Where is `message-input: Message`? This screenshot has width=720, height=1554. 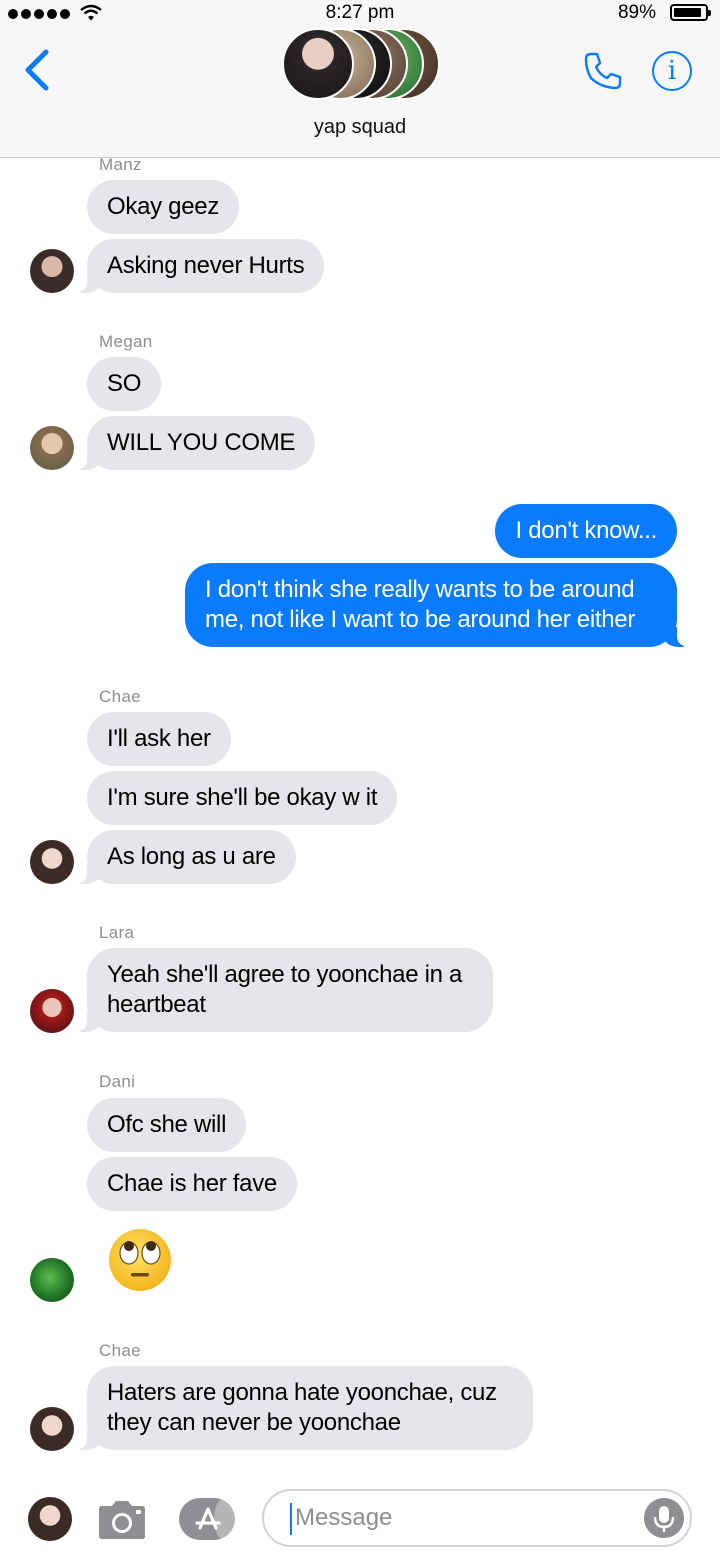
message-input: Message is located at coordinates (477, 1518).